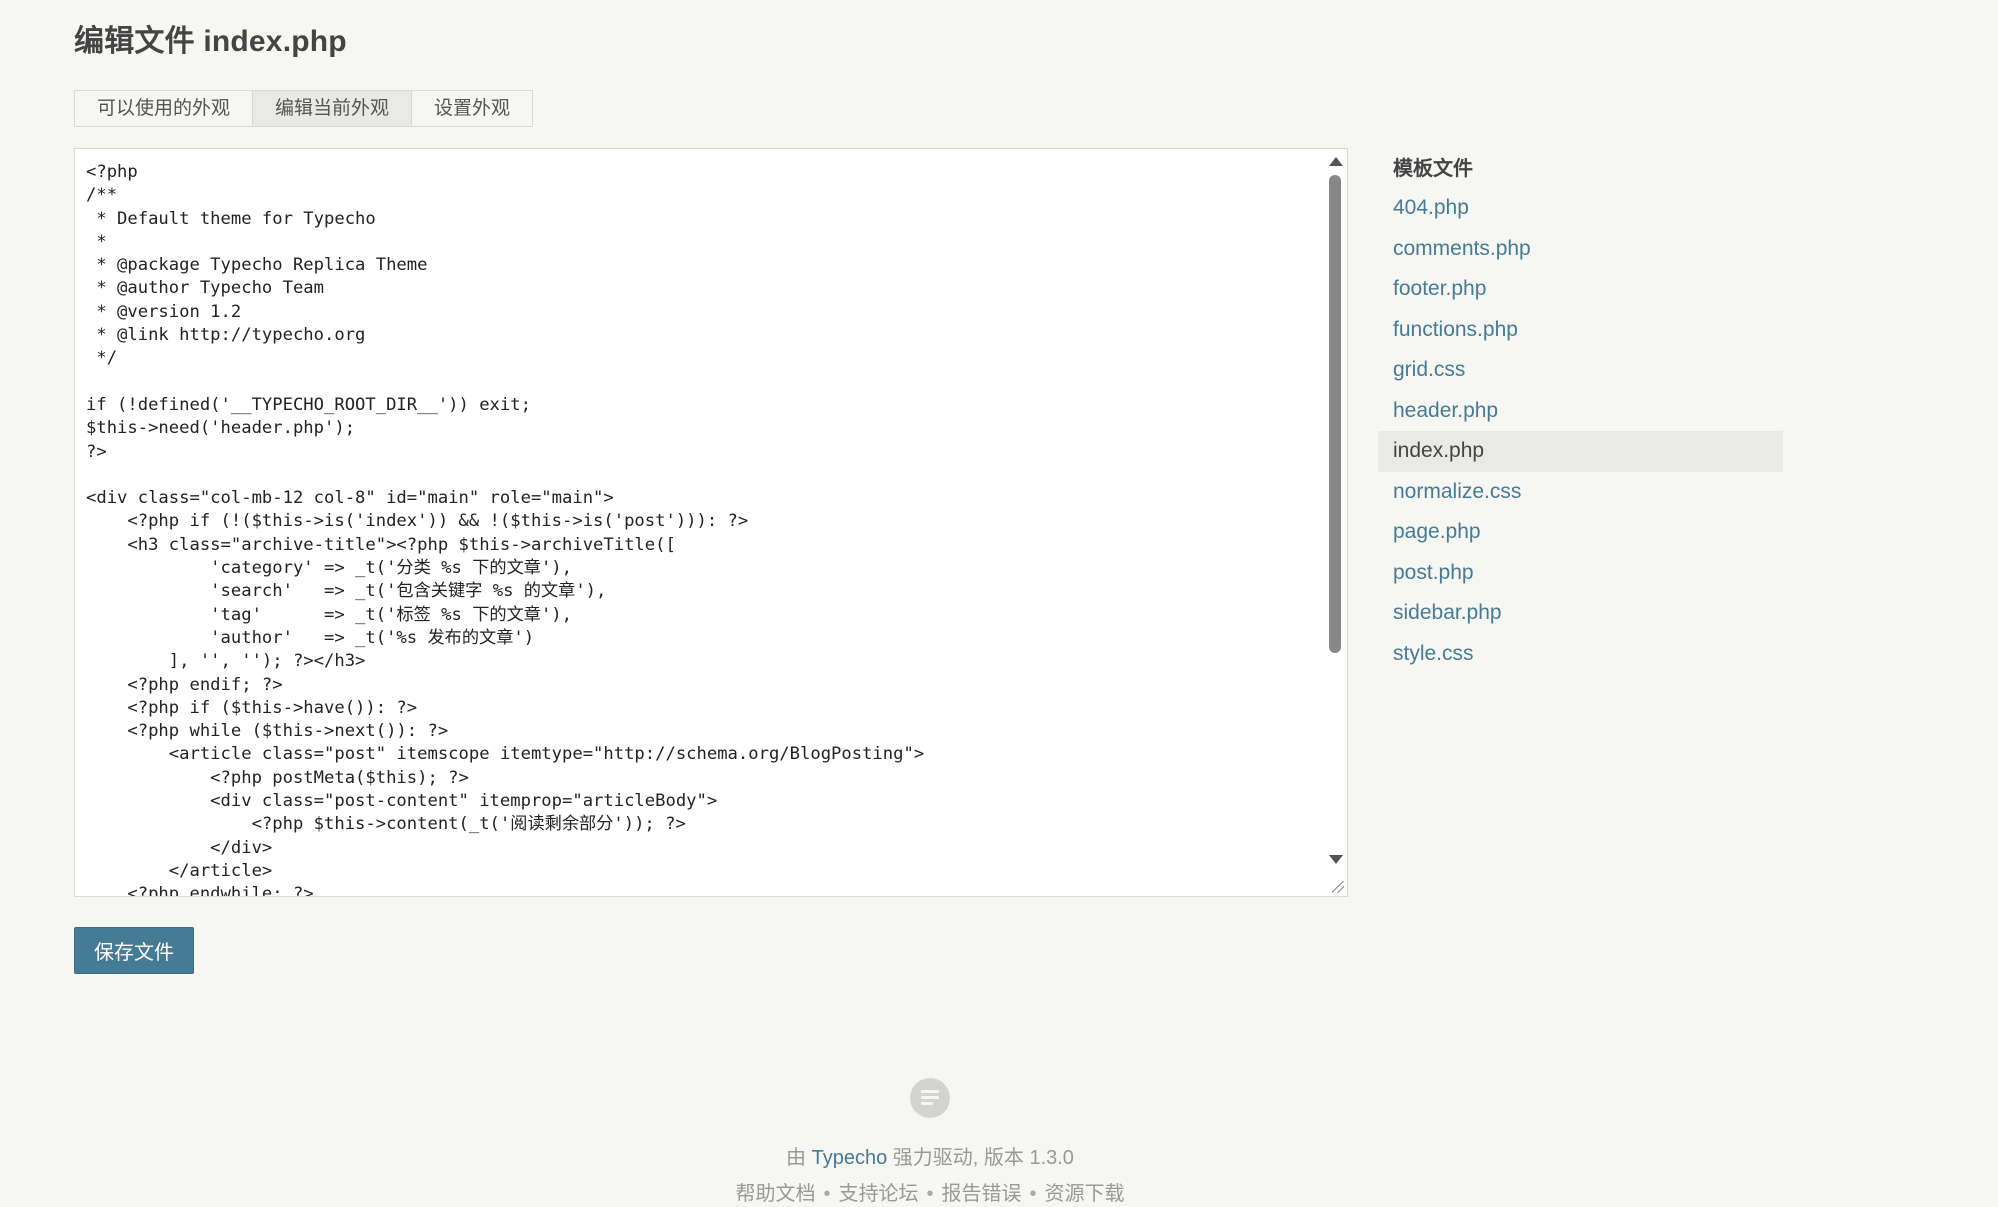  Describe the element at coordinates (1433, 169) in the screenshot. I see `sidebar-title: 模板文件` at that location.